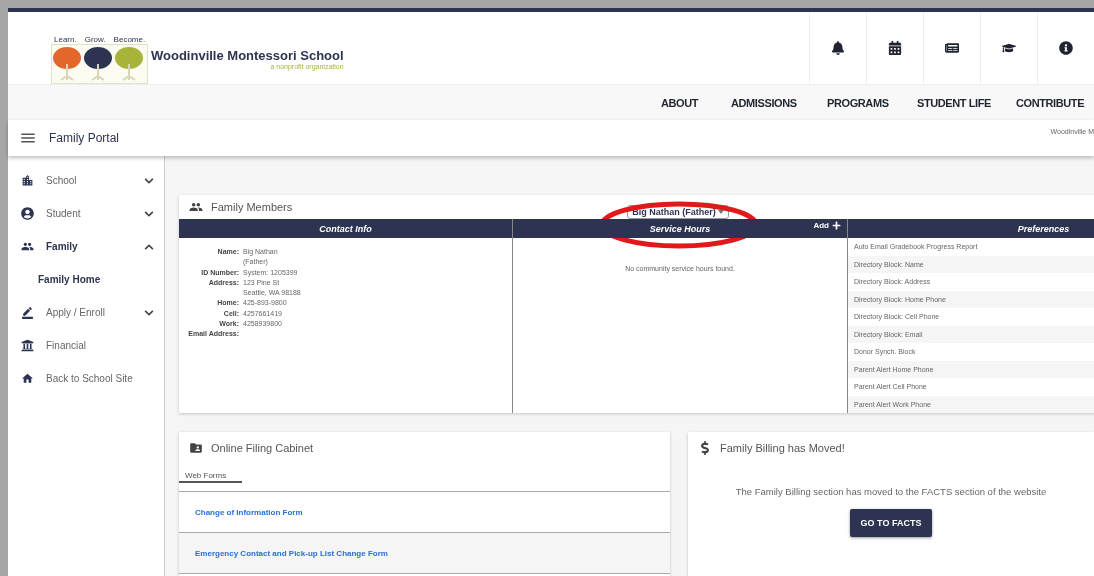  What do you see at coordinates (84, 138) in the screenshot?
I see `portal-title: Family Portal` at bounding box center [84, 138].